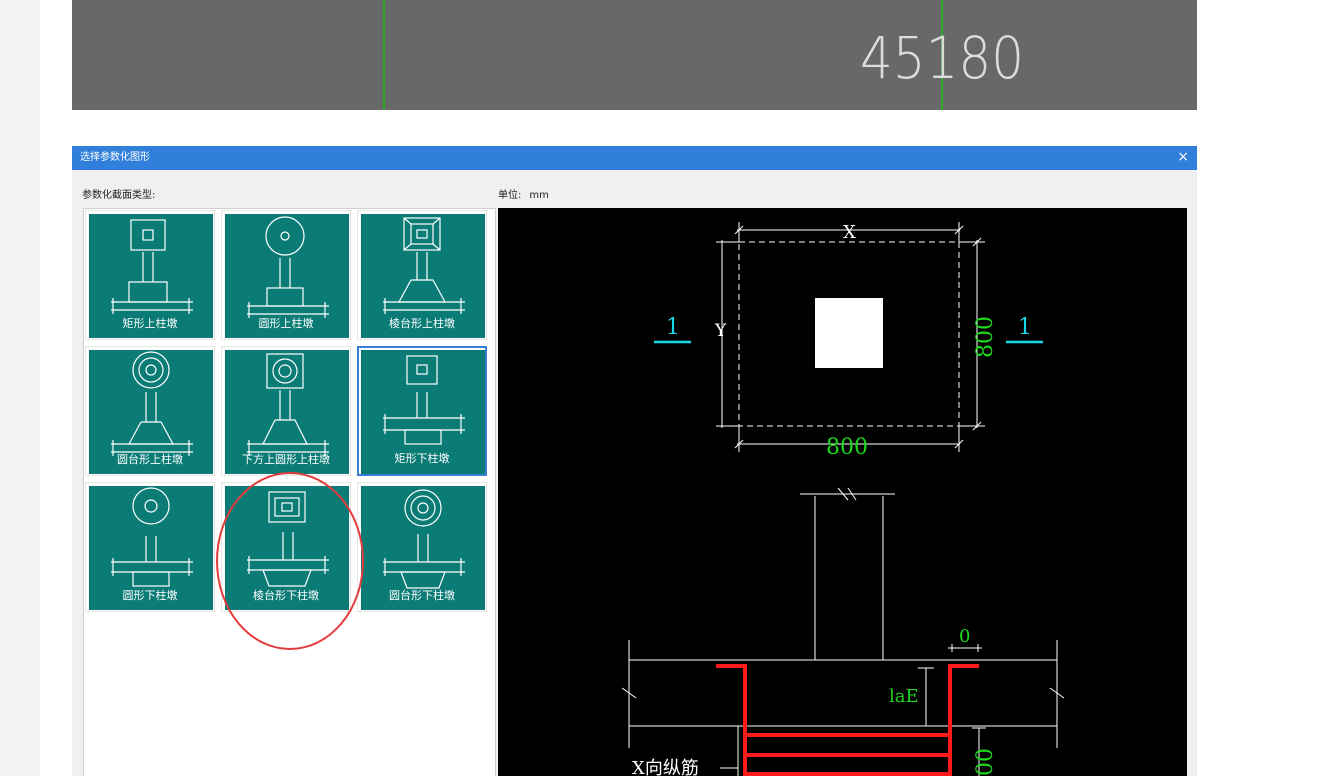 The image size is (1317, 776). What do you see at coordinates (422, 323) in the screenshot?
I see `tile-label: 棱台形上柱墩` at bounding box center [422, 323].